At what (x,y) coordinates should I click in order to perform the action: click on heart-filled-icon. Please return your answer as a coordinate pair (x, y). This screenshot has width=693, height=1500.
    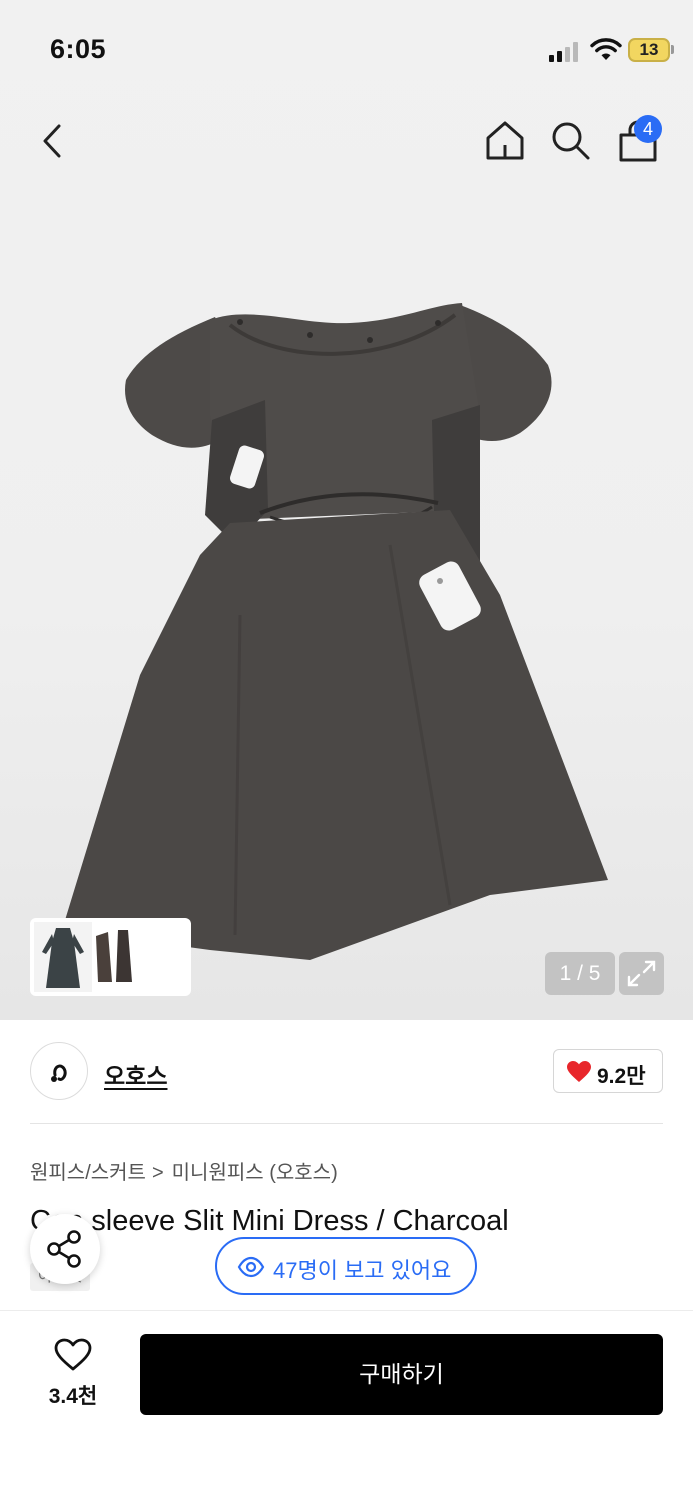
    Looking at the image, I should click on (579, 1071).